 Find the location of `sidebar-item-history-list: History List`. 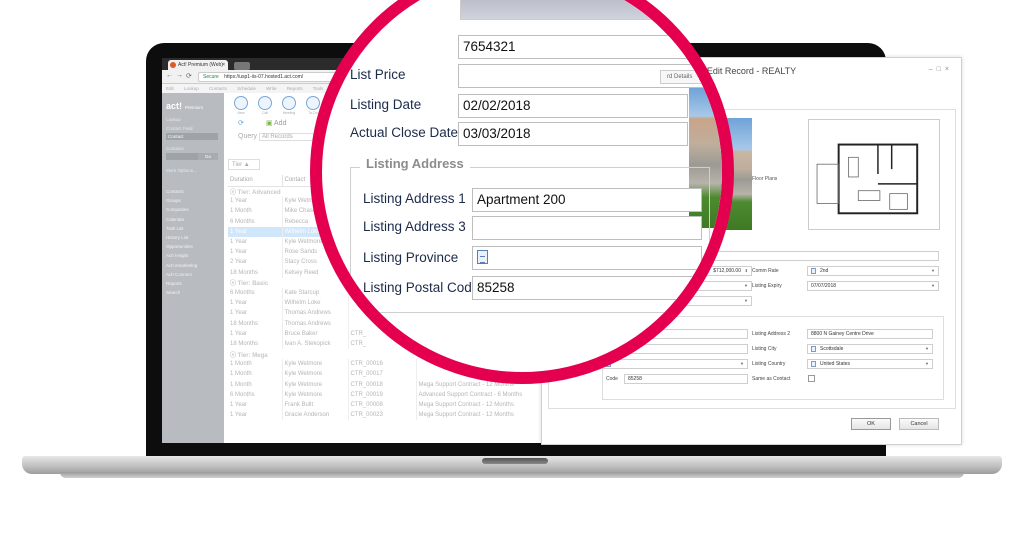

sidebar-item-history-list: History List is located at coordinates (181, 237).